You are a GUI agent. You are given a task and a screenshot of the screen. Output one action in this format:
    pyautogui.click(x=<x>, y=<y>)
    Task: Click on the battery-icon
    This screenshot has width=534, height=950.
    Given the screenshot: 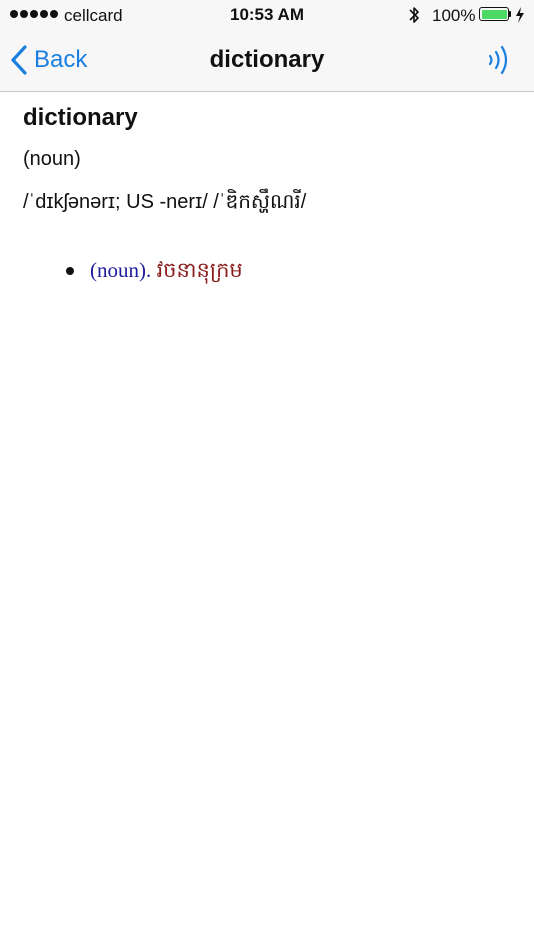 What is the action you would take?
    pyautogui.click(x=494, y=14)
    